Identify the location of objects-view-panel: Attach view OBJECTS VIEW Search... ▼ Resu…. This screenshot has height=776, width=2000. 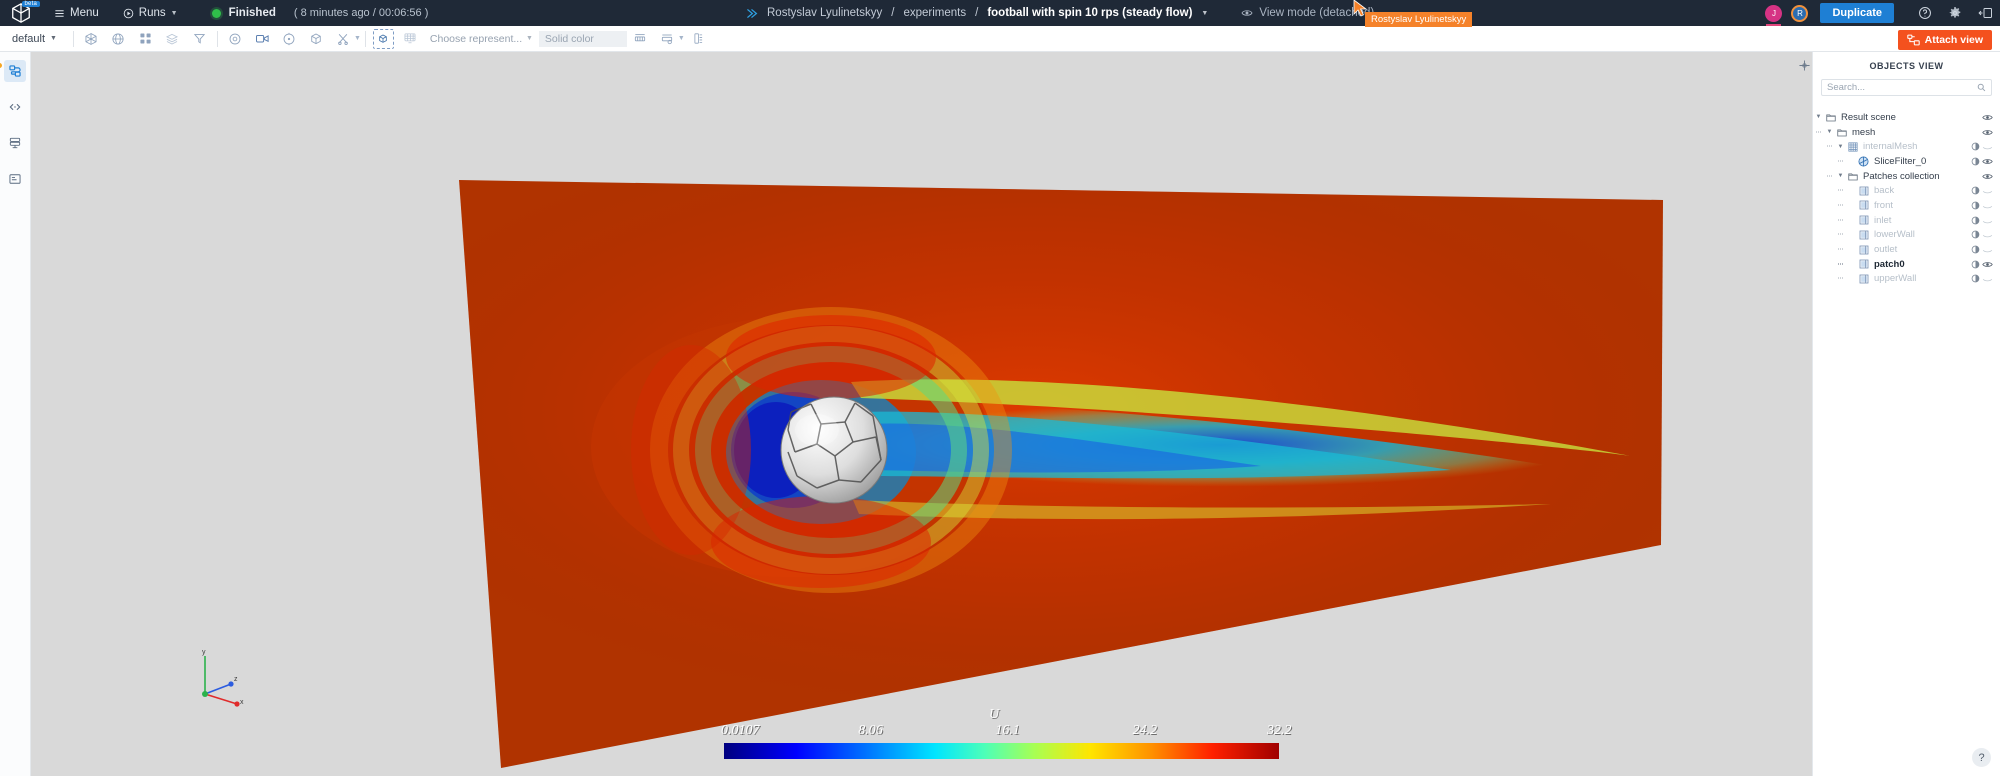
(1906, 403).